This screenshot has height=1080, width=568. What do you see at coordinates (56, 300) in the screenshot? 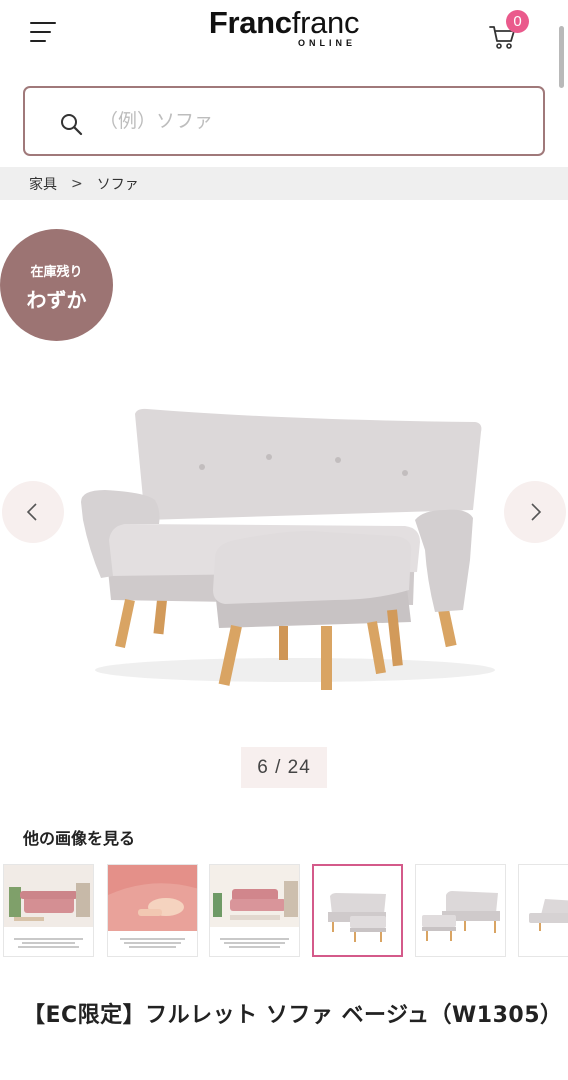
I see `stock-badge-line2: わずか` at bounding box center [56, 300].